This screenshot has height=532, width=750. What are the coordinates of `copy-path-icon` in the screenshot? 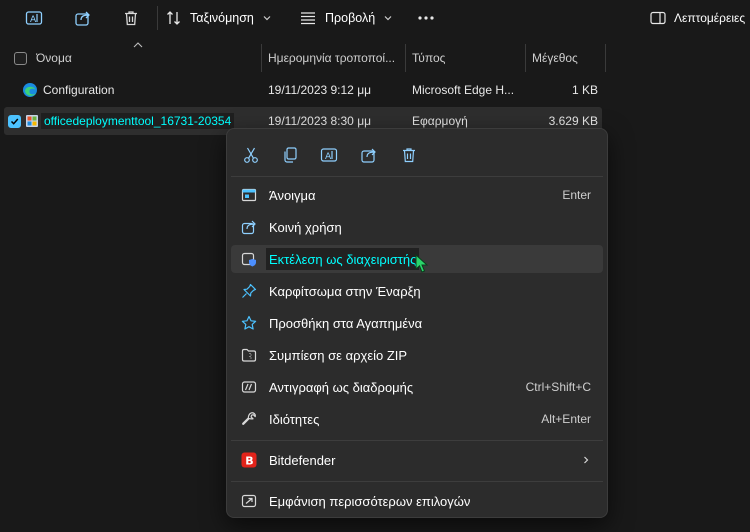 It's located at (249, 387).